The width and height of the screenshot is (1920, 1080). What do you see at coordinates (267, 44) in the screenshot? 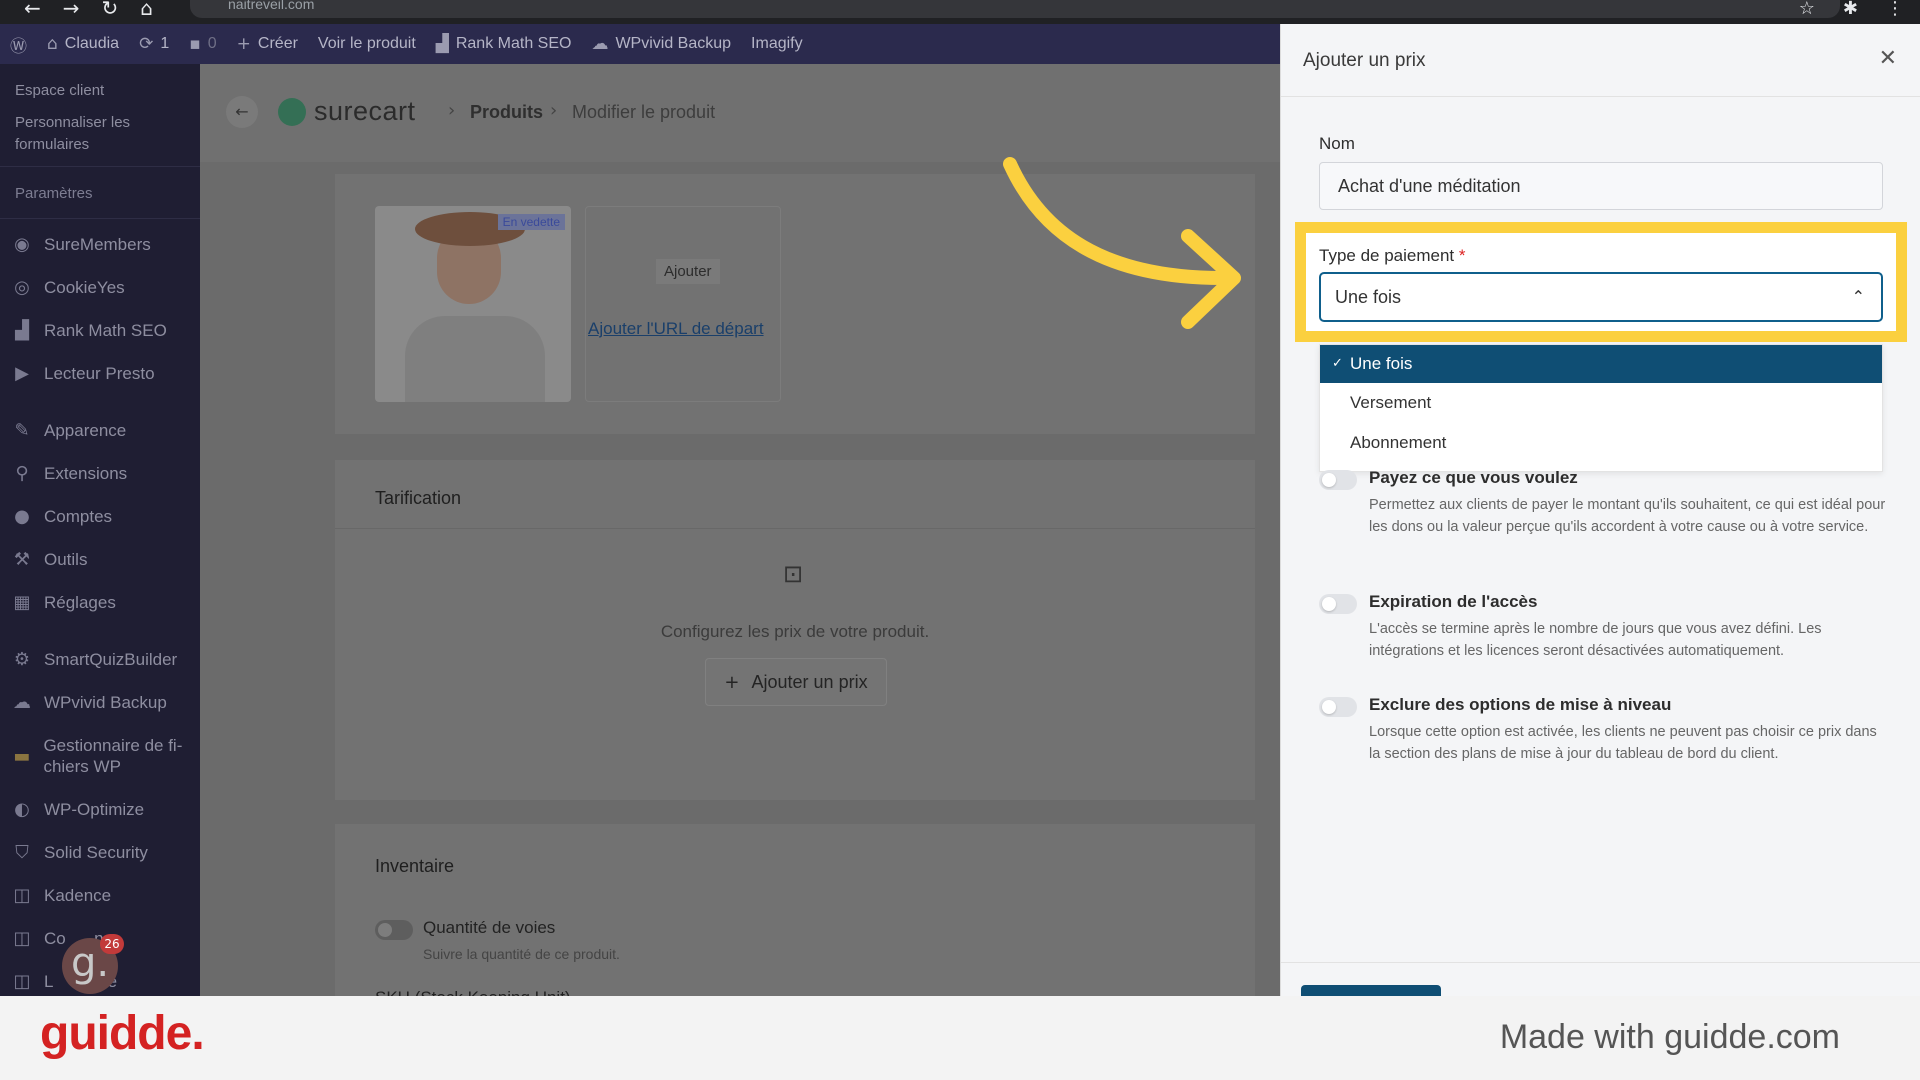
I see `admin-bar-create: + Créer` at bounding box center [267, 44].